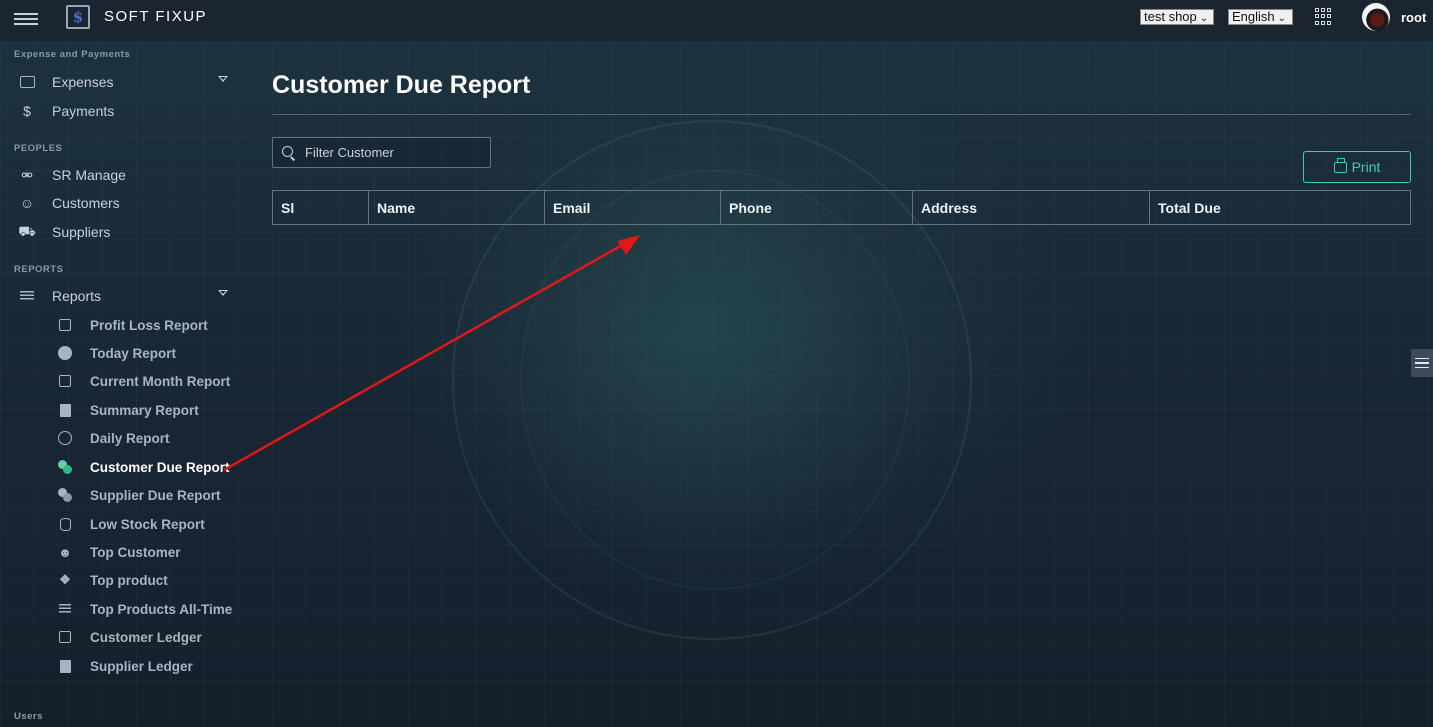 The image size is (1433, 727). I want to click on top-bar: $ SOFT FIXUP test shop ⌄ English ⌄ root, so click(716, 20).